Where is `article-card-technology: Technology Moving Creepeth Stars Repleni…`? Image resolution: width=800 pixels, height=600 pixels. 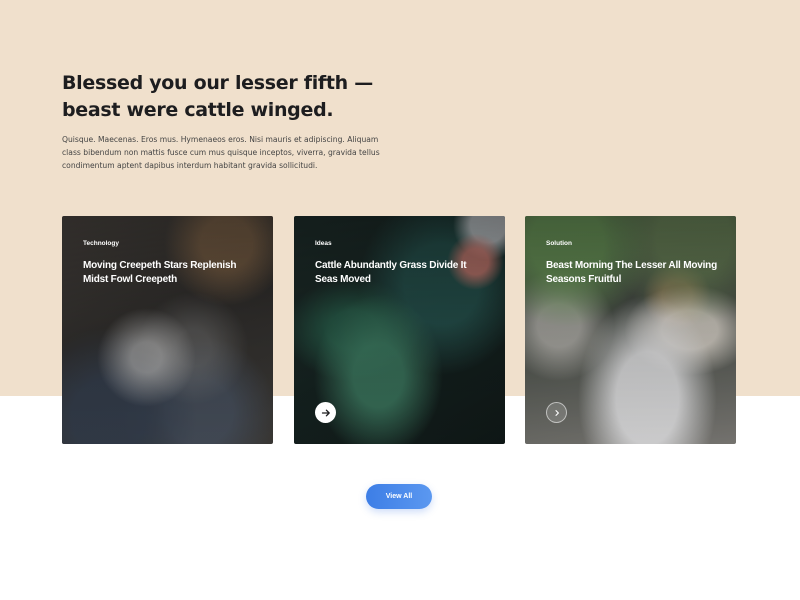 article-card-technology: Technology Moving Creepeth Stars Repleni… is located at coordinates (167, 330).